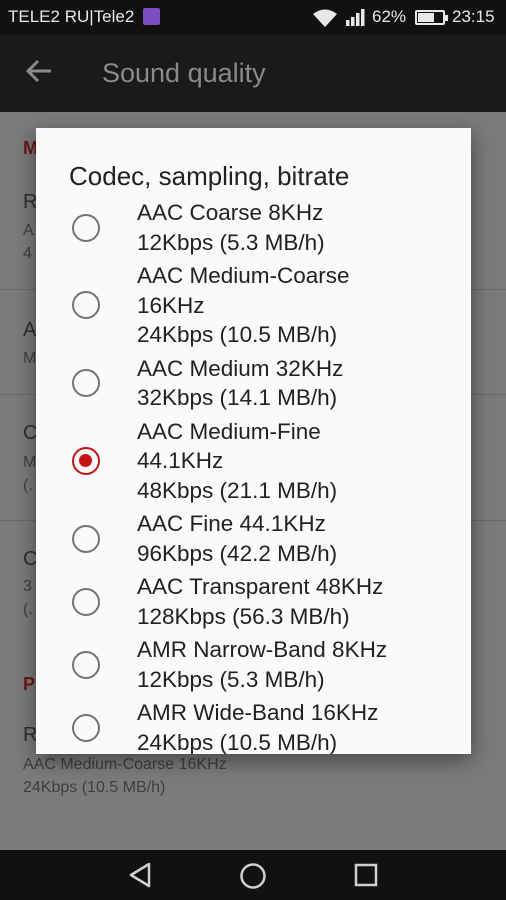 The width and height of the screenshot is (506, 900). I want to click on section-header: P, so click(29, 684).